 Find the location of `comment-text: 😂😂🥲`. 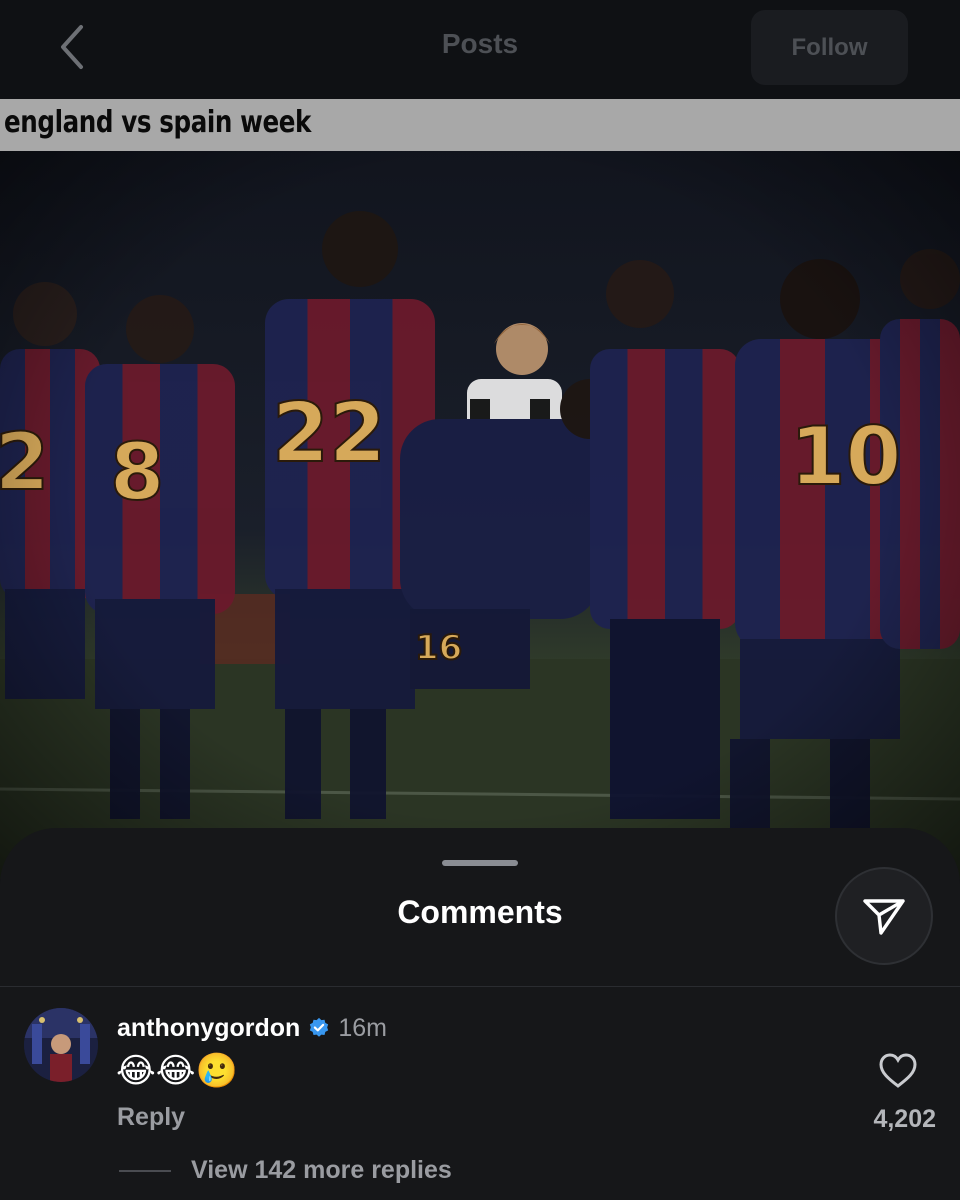

comment-text: 😂😂🥲 is located at coordinates (177, 1071).